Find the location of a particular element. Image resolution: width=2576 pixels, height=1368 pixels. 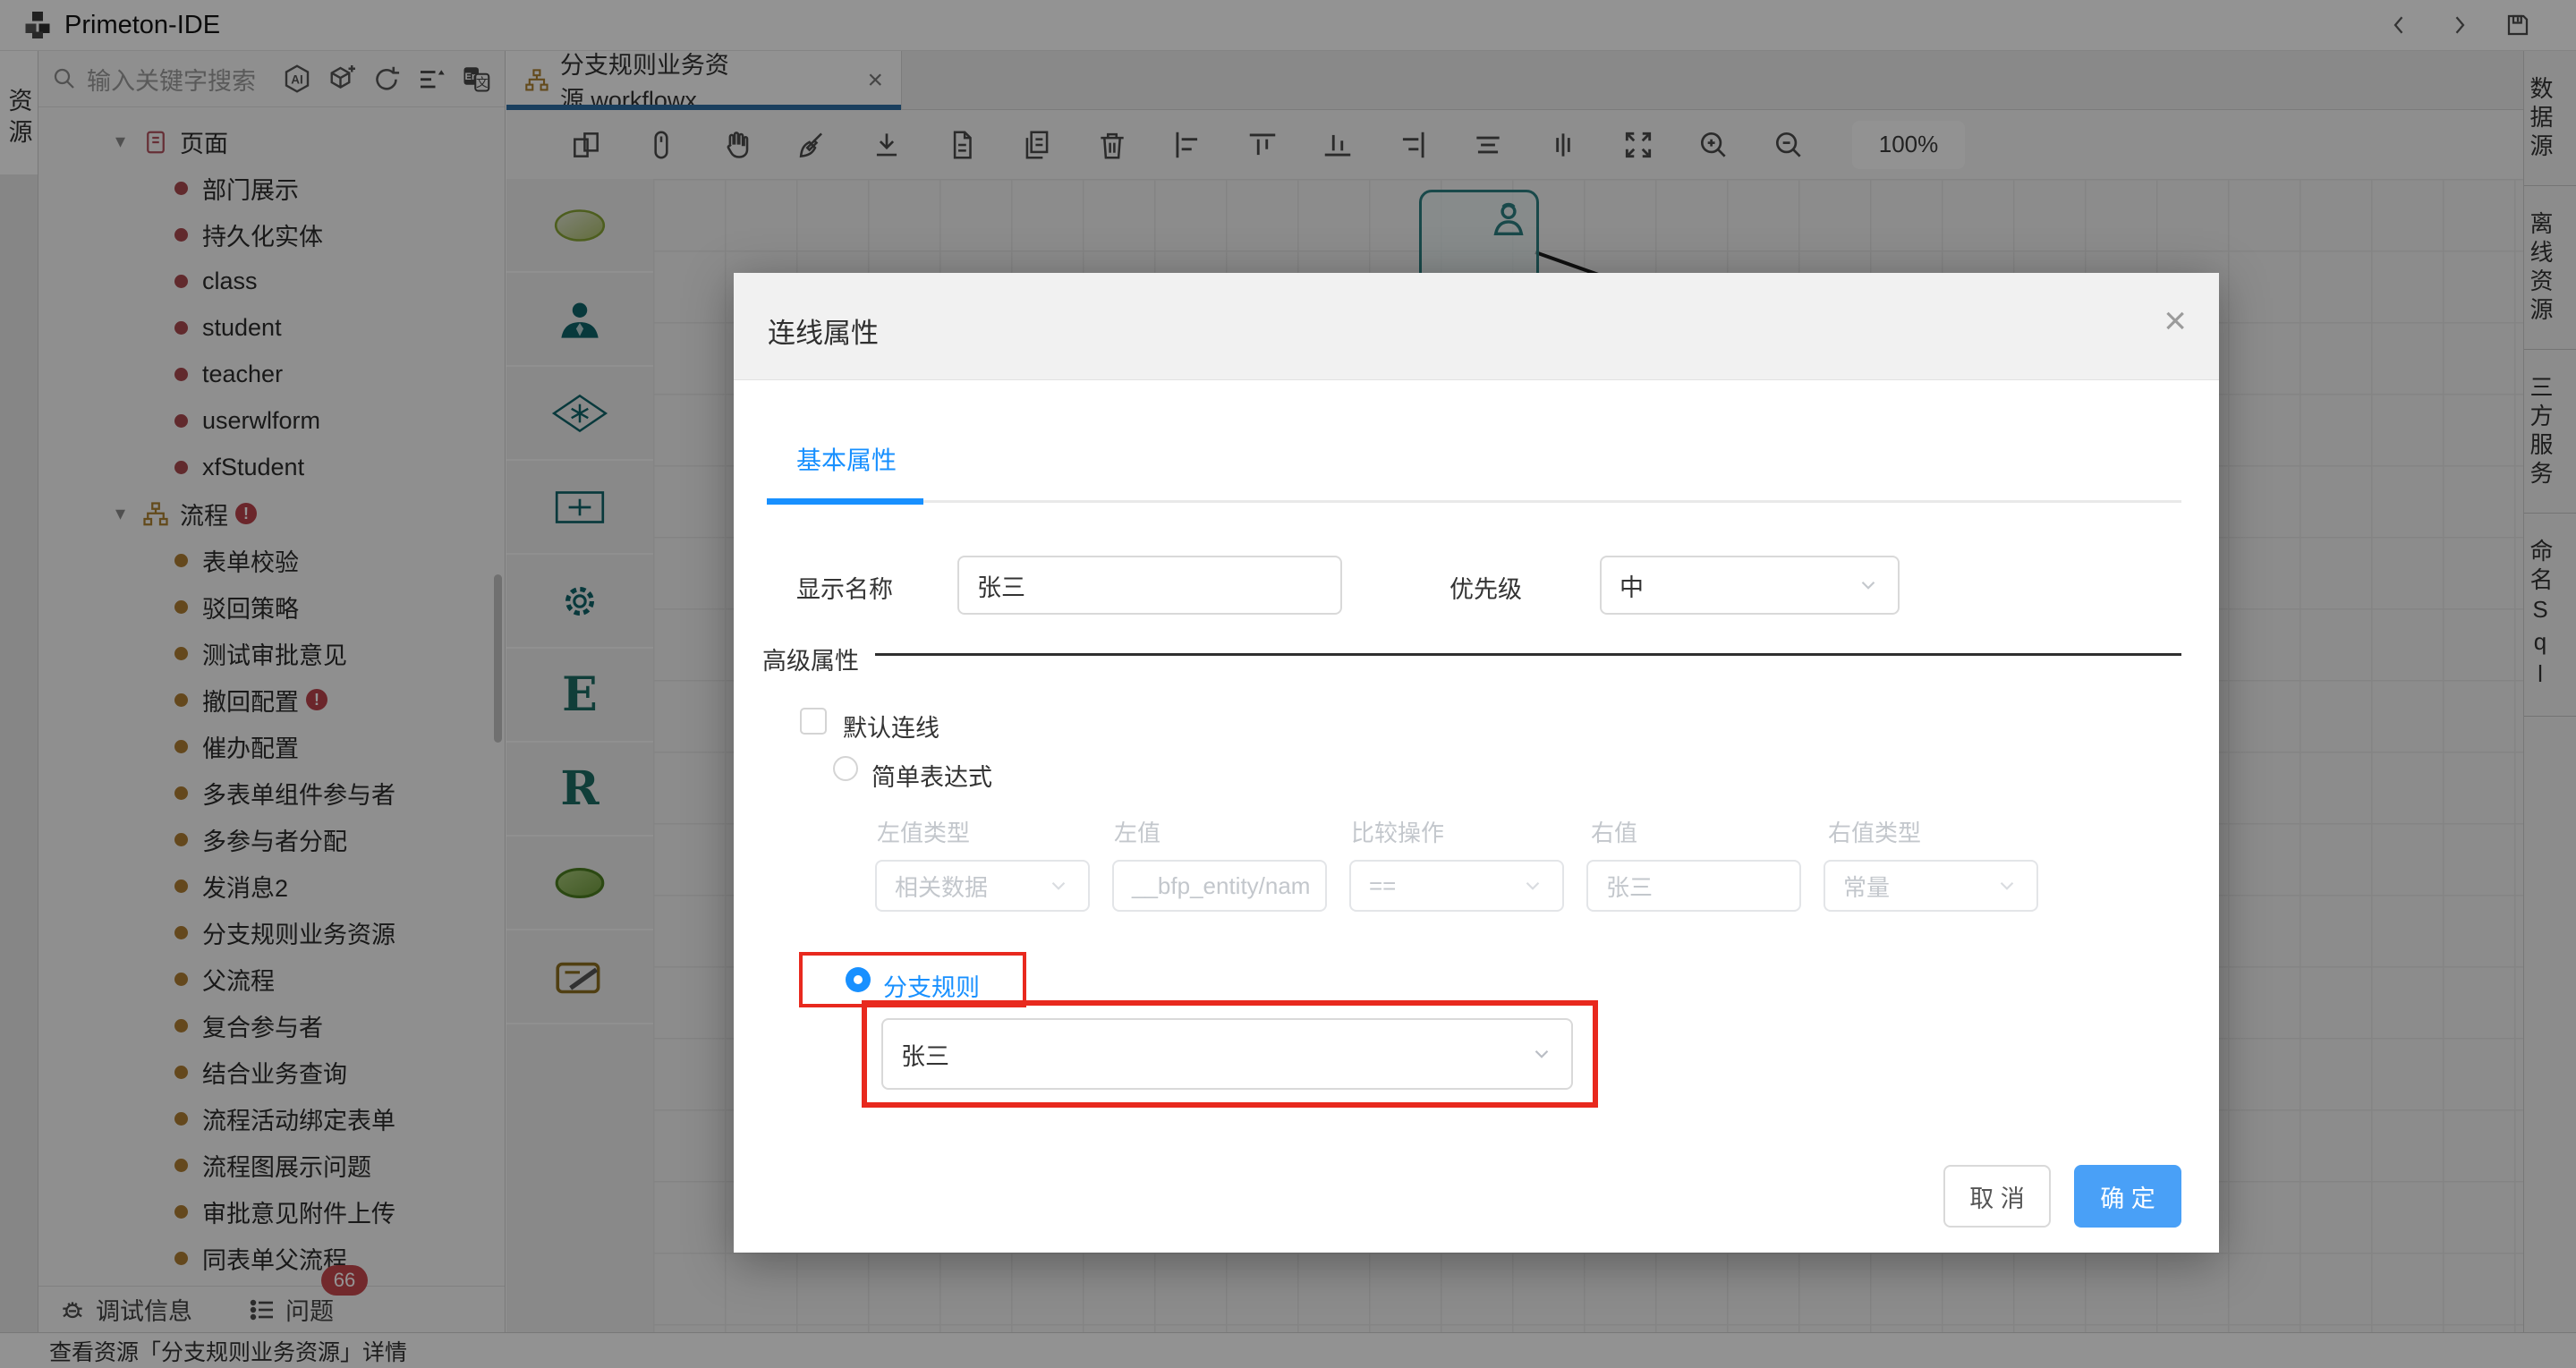

priority-label: 优先级 is located at coordinates (1486, 589).